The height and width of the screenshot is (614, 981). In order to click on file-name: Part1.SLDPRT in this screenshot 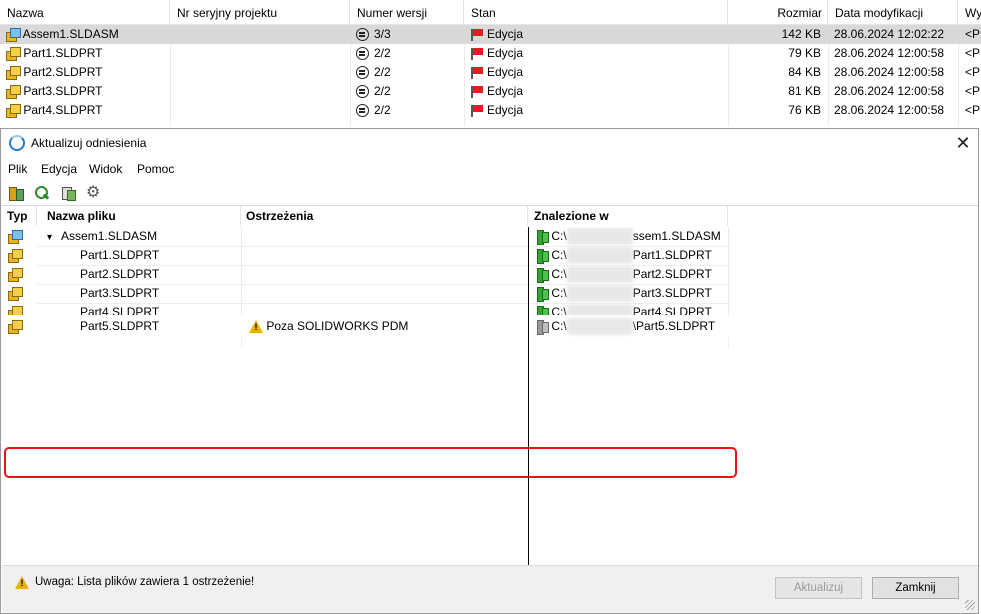, I will do `click(120, 255)`.